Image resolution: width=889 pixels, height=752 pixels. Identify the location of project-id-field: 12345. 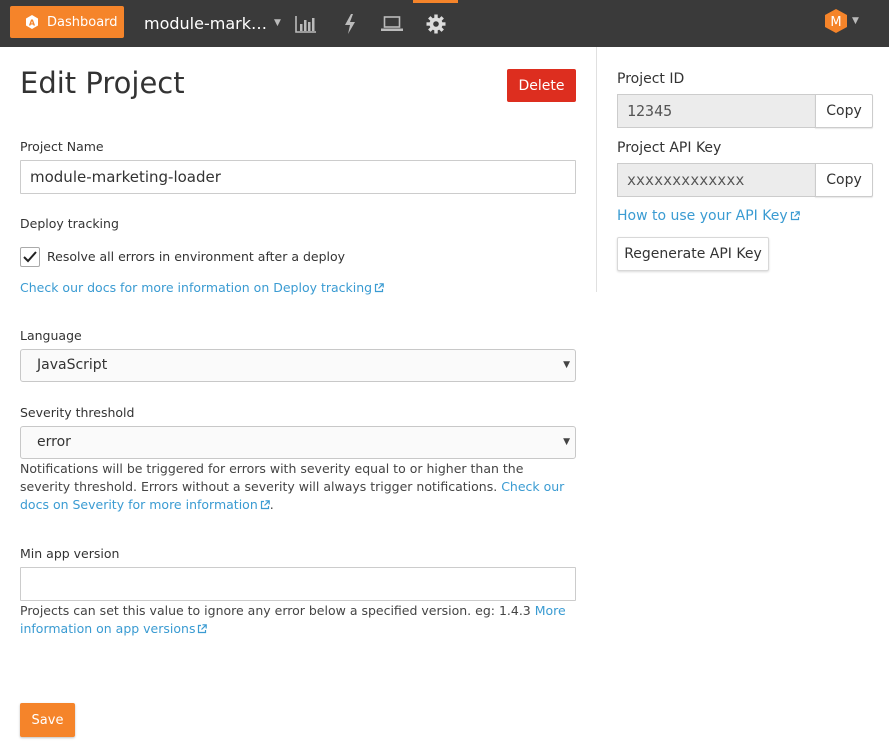
(716, 111).